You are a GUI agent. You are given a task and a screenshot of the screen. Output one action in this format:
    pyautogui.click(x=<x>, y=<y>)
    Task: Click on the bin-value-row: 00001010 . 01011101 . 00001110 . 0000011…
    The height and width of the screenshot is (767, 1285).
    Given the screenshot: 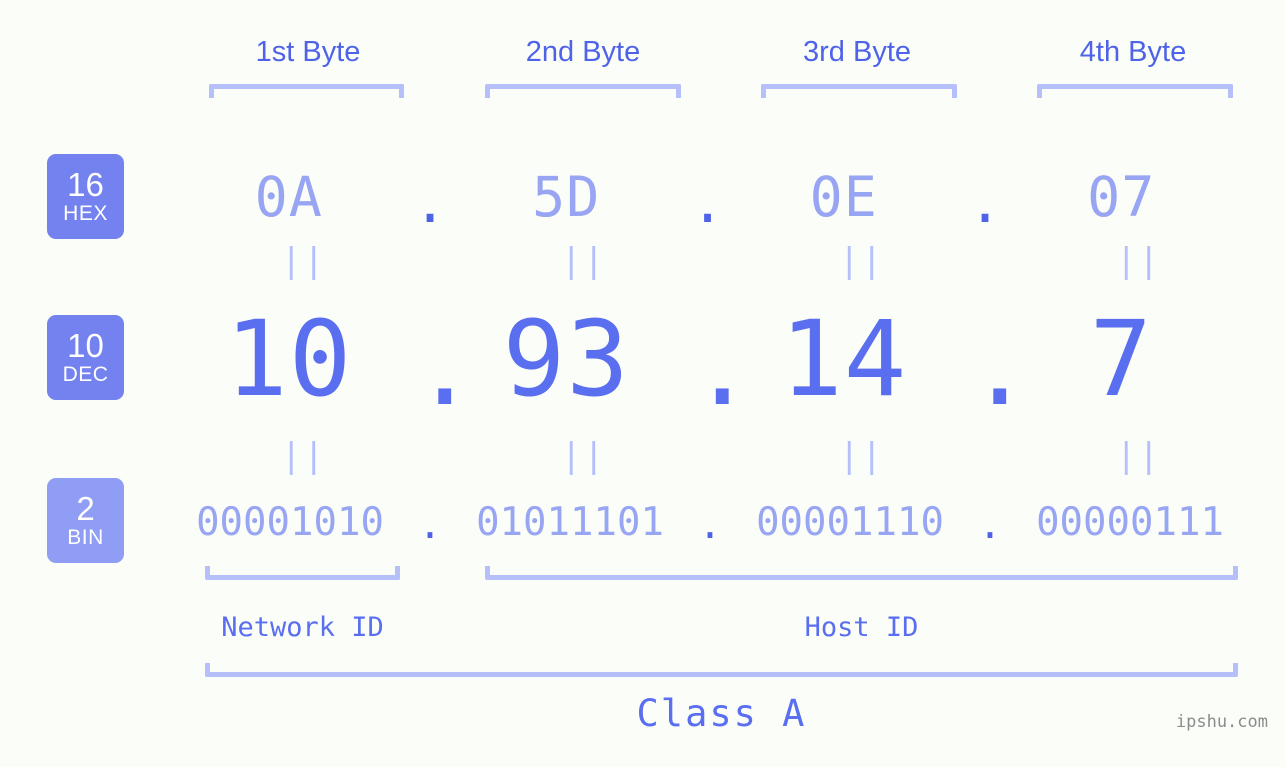 What is the action you would take?
    pyautogui.click(x=710, y=522)
    